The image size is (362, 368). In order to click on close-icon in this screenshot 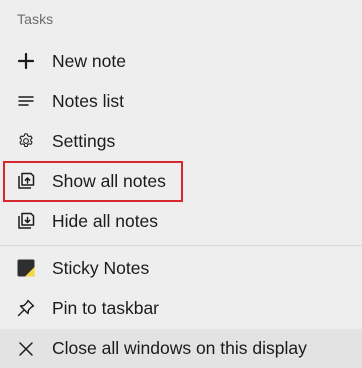, I will do `click(26, 349)`.